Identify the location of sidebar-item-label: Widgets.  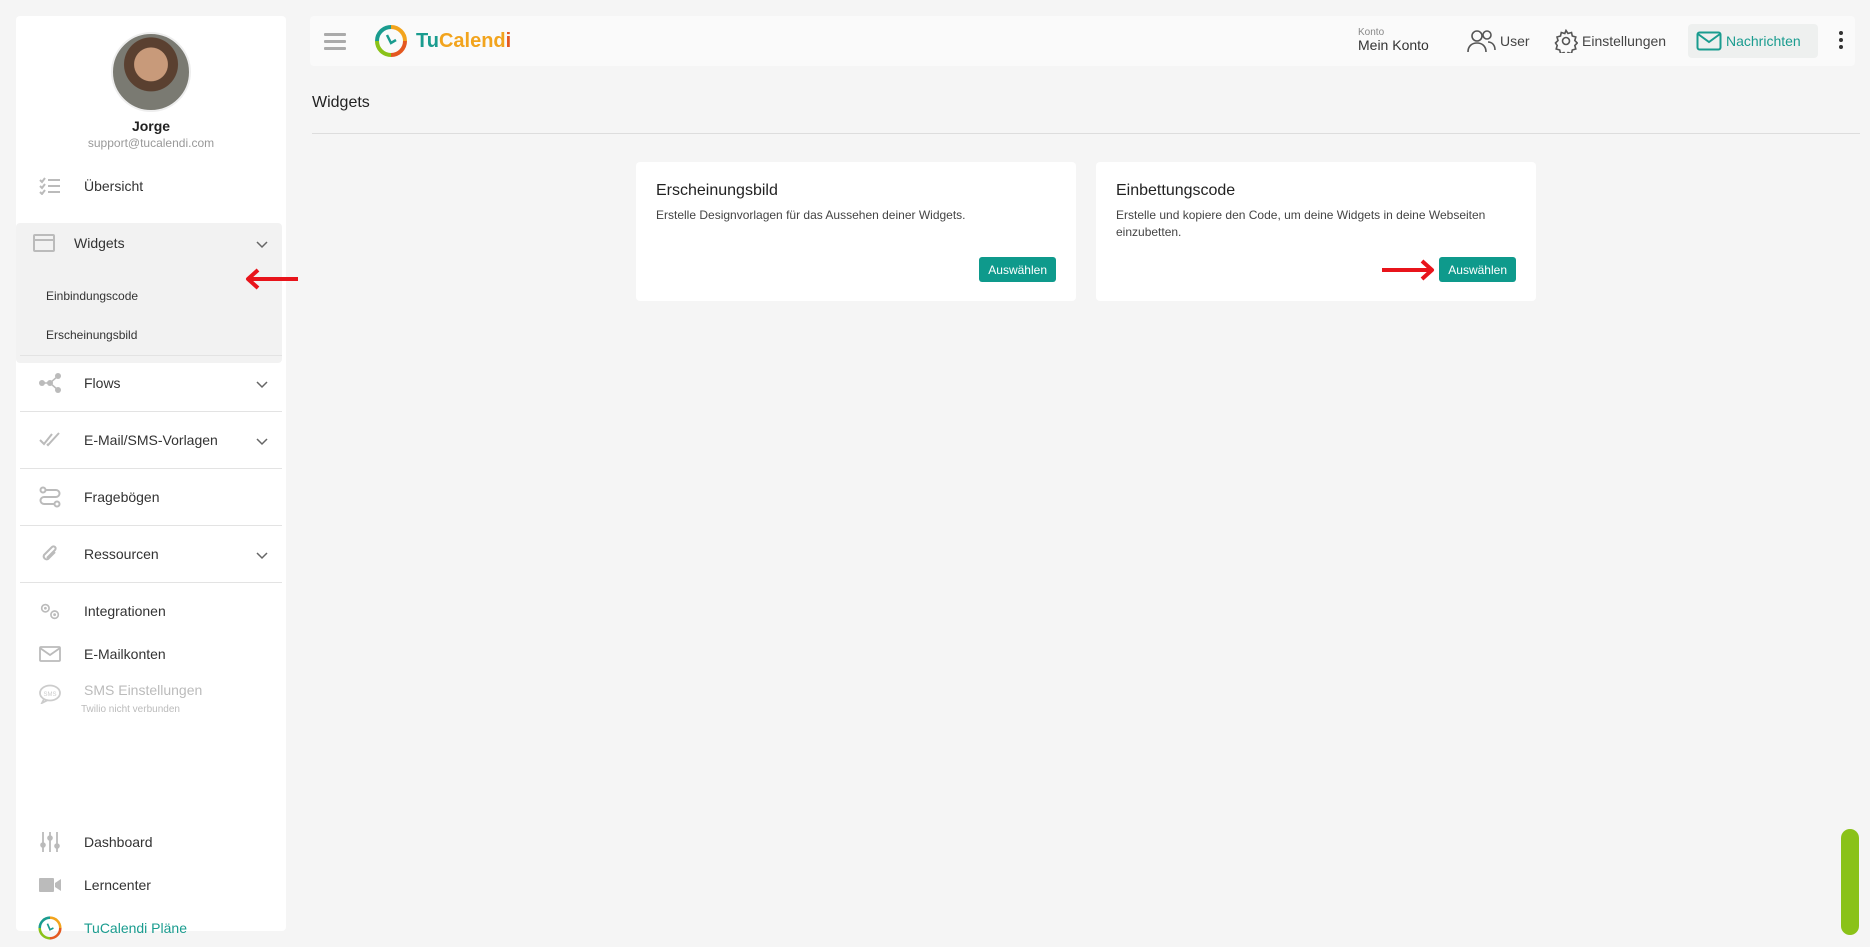
(99, 243).